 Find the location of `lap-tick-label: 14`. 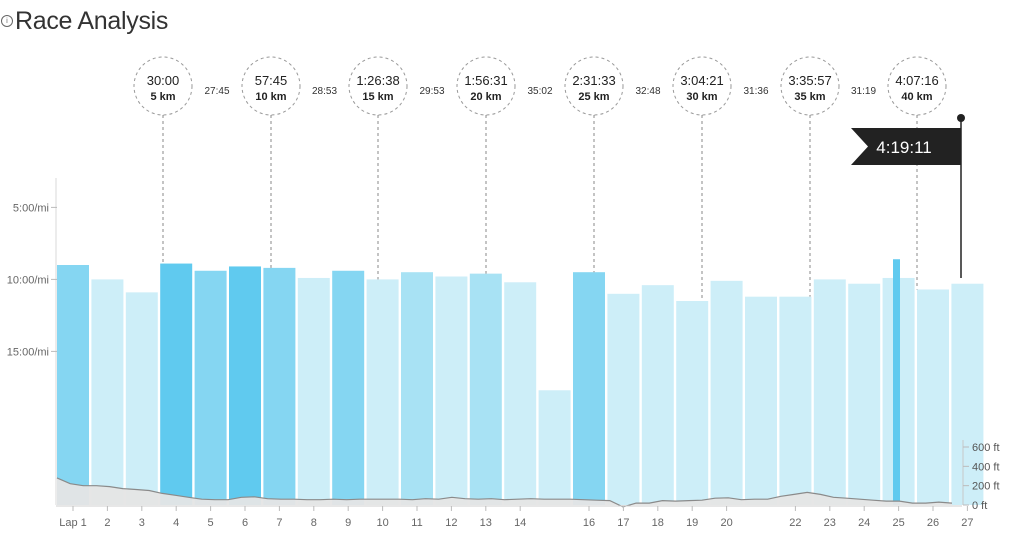

lap-tick-label: 14 is located at coordinates (520, 523).